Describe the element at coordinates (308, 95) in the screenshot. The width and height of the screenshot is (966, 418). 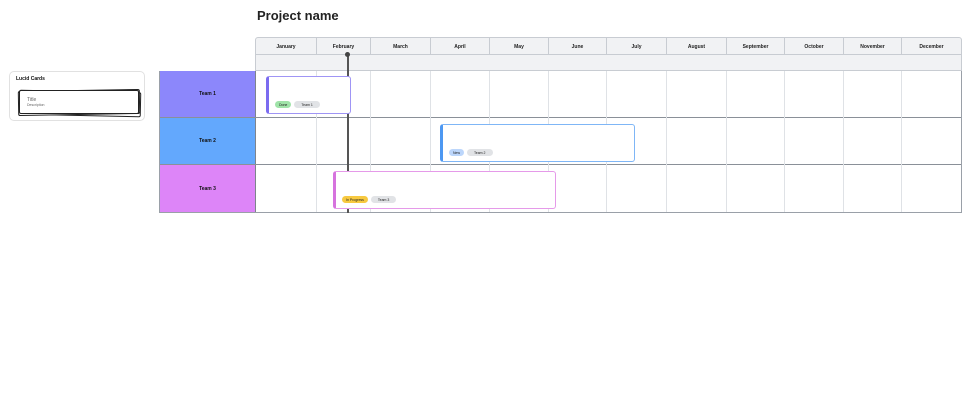
I see `task-card: Done Team 1` at that location.